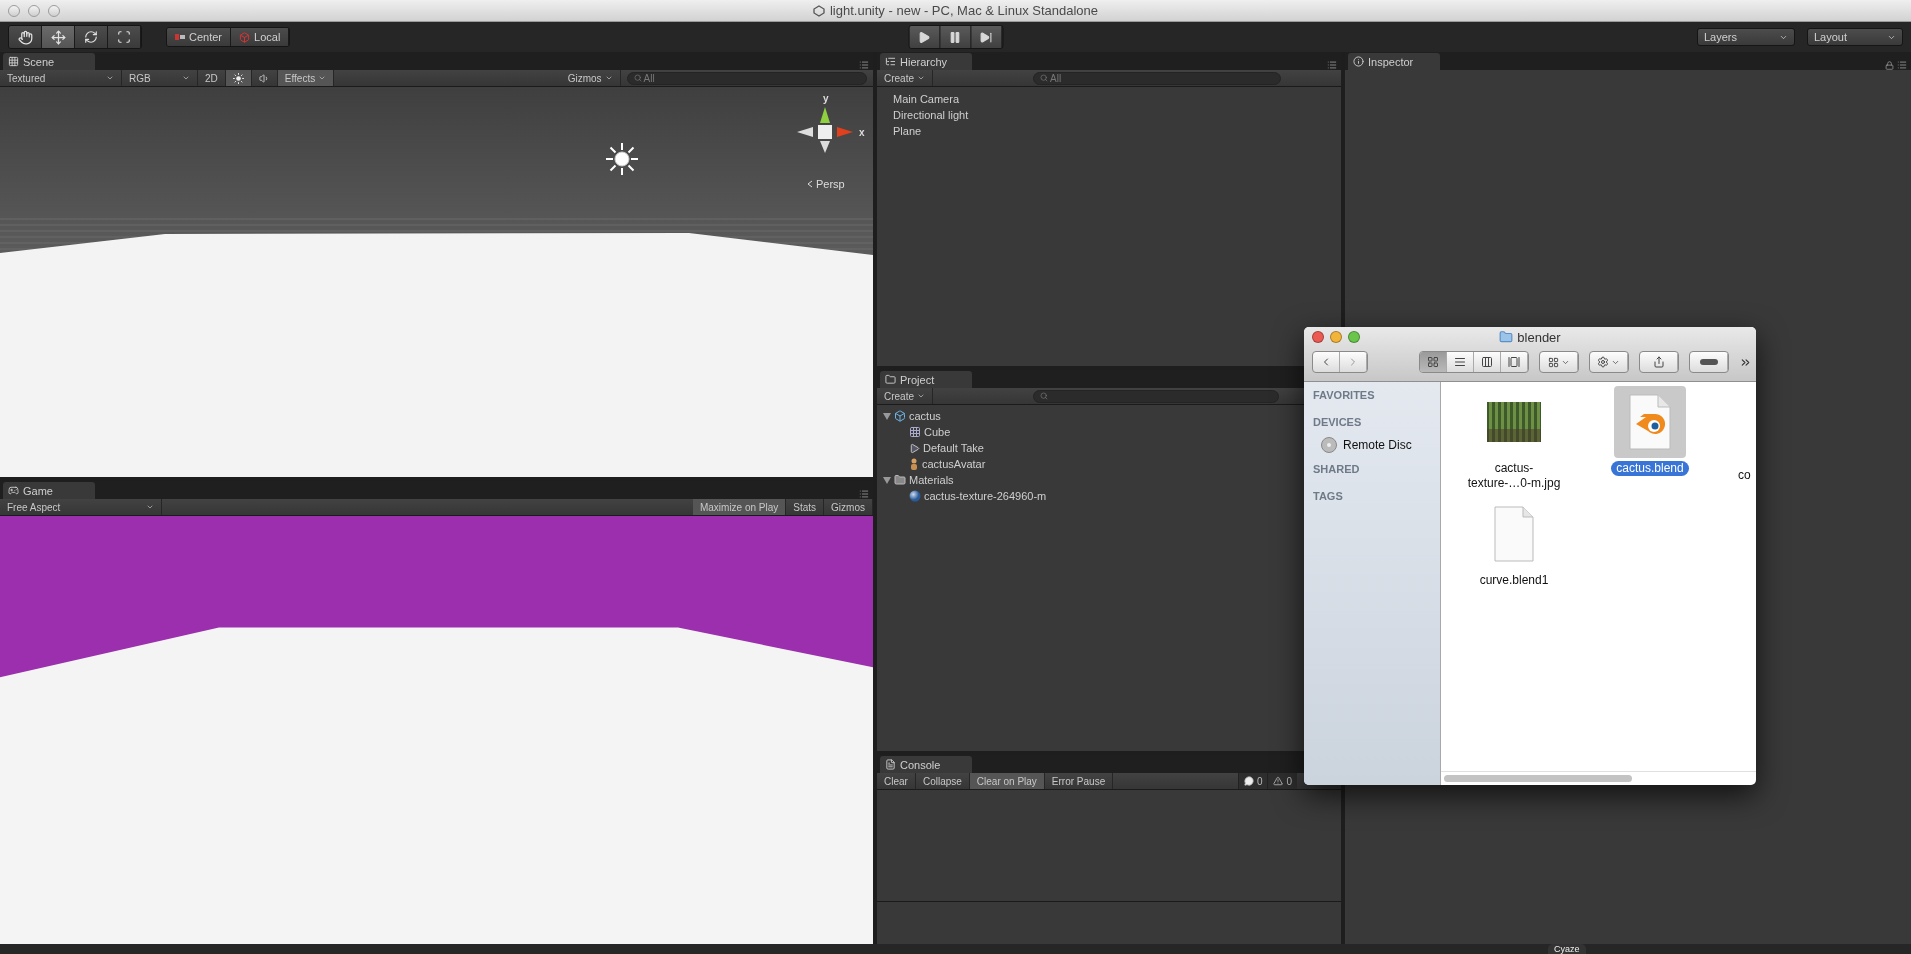 This screenshot has height=954, width=1911. I want to click on file-item: curve.blend1, so click(1514, 554).